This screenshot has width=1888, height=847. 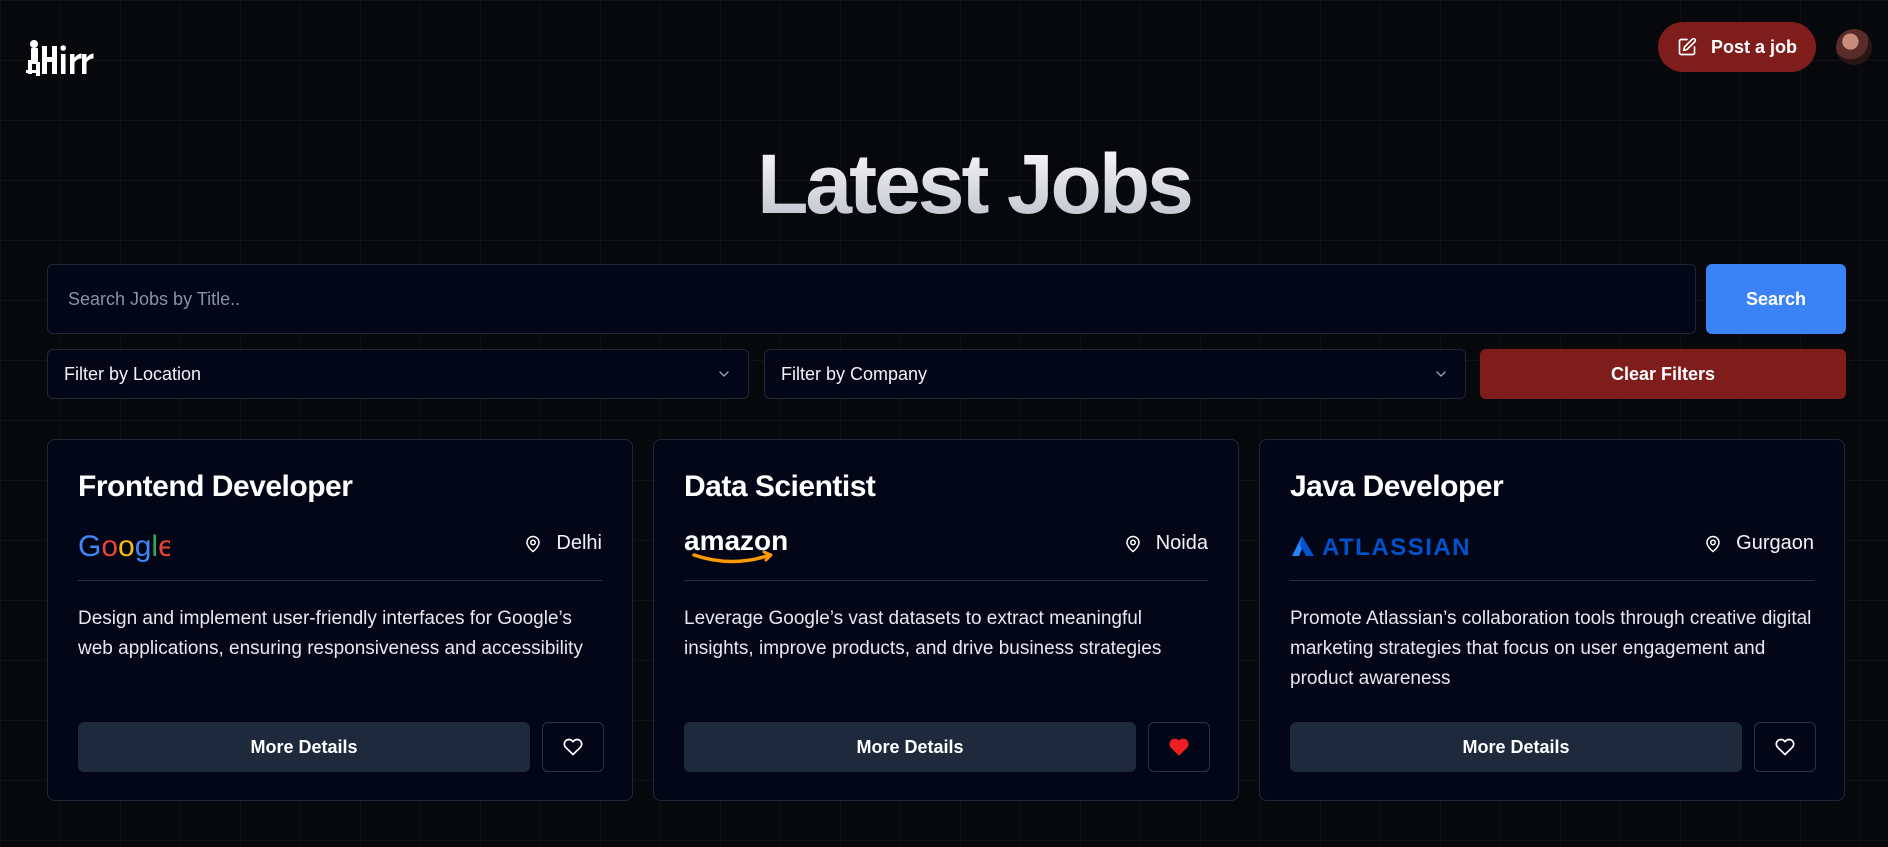 What do you see at coordinates (871, 299) in the screenshot?
I see `search-input` at bounding box center [871, 299].